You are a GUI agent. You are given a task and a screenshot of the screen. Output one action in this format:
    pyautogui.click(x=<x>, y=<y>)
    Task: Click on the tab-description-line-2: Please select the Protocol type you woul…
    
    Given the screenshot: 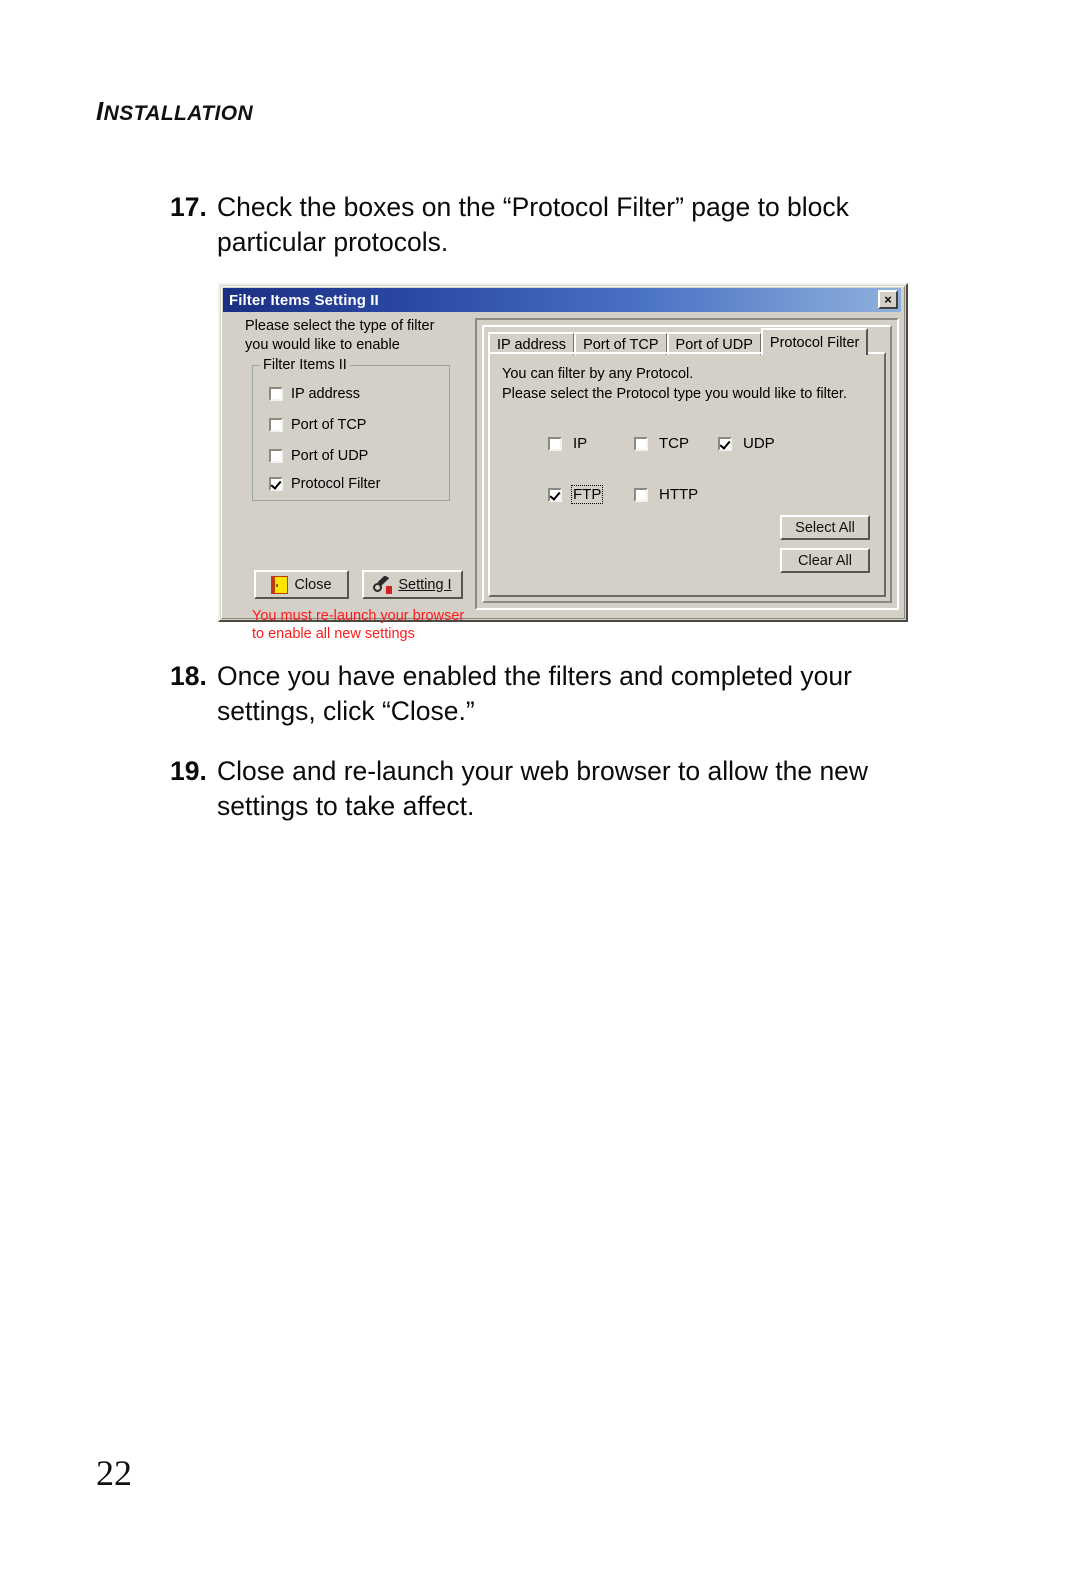 What is the action you would take?
    pyautogui.click(x=674, y=394)
    